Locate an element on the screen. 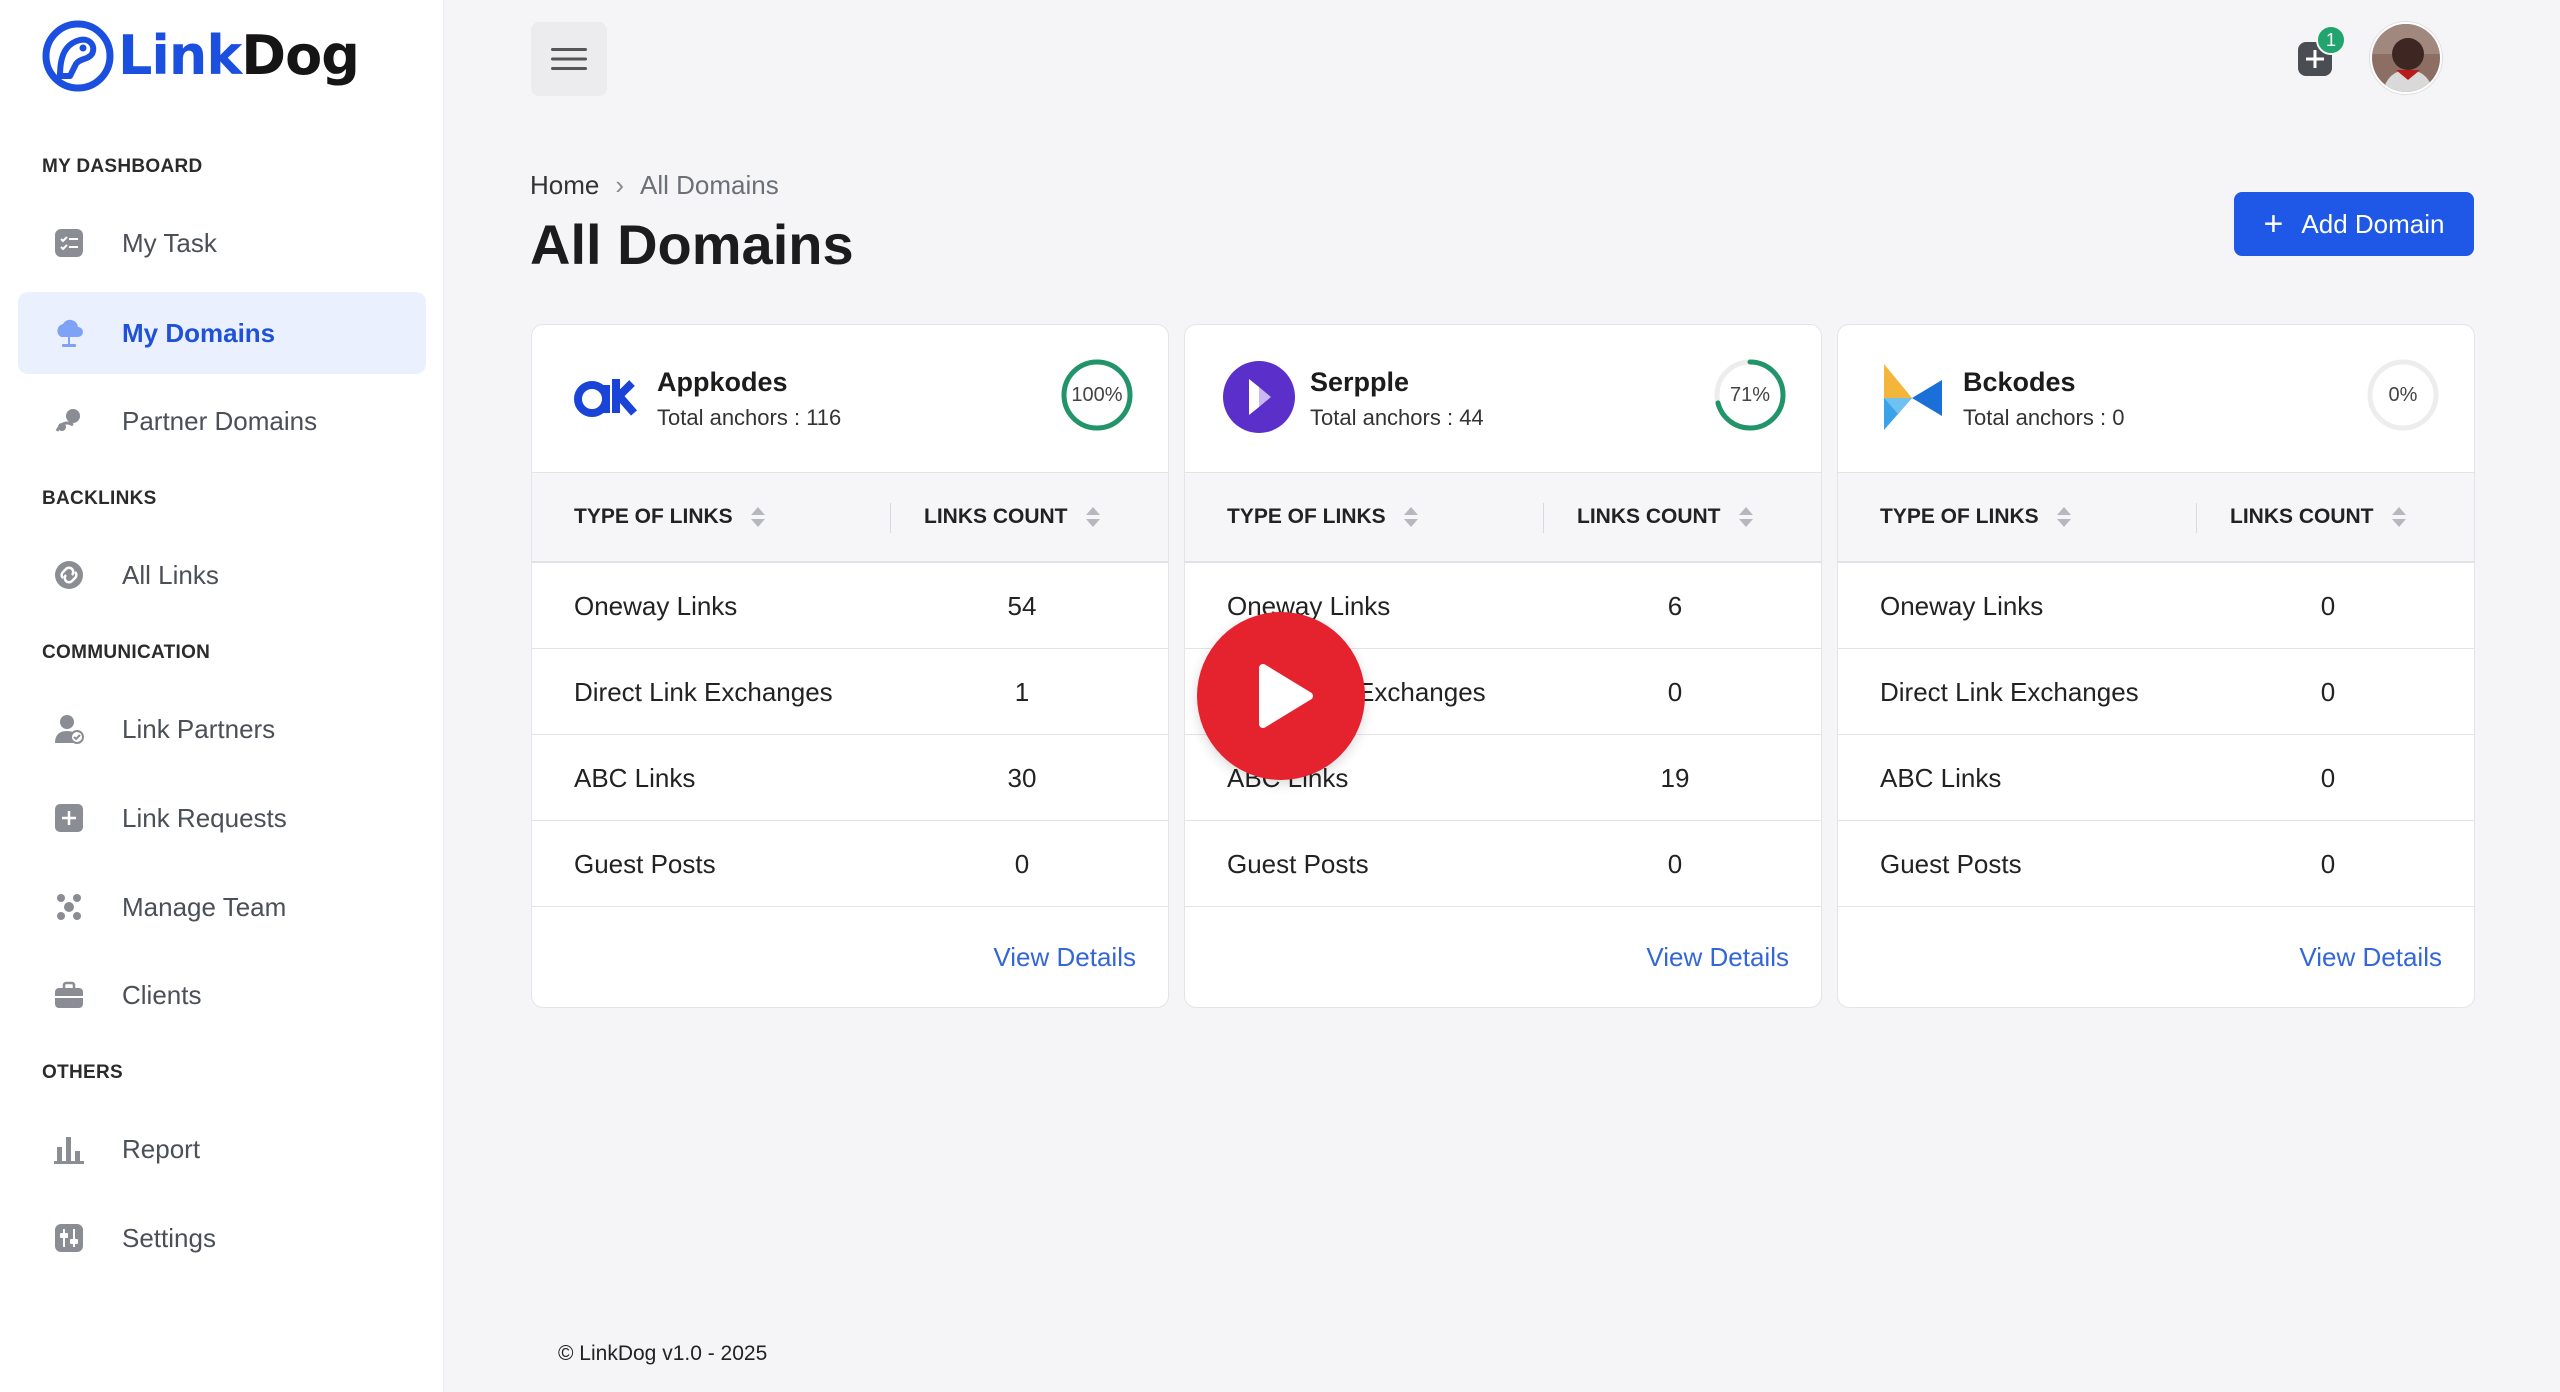 The image size is (2560, 1392). plus-icon: + is located at coordinates (2273, 224).